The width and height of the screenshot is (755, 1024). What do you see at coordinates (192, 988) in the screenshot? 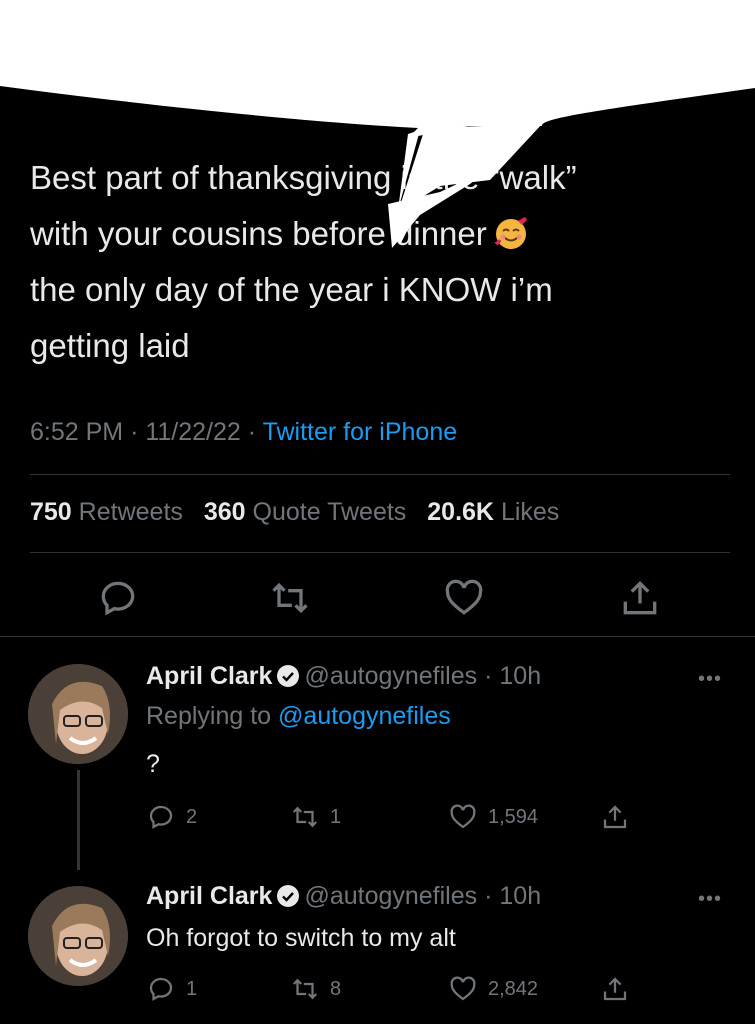
I see `reply-count: 1` at bounding box center [192, 988].